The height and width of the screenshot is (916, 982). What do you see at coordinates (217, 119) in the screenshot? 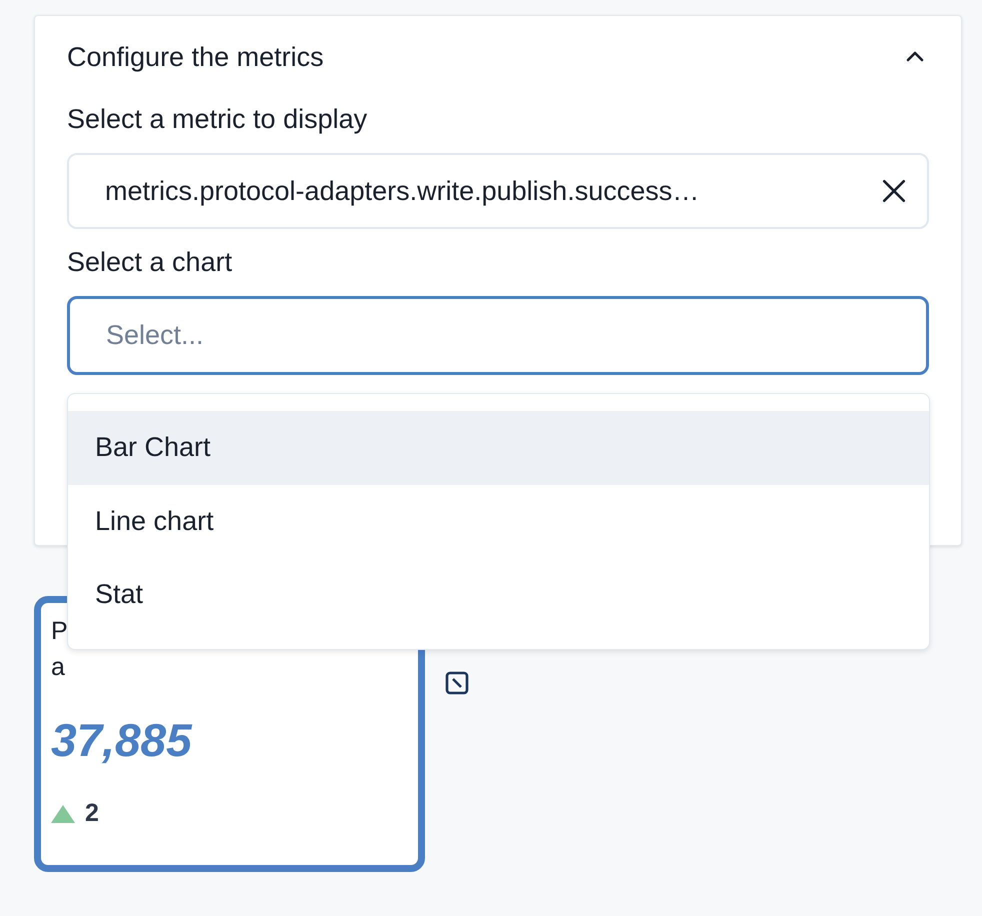
I see `field-label: Select a metric to display` at bounding box center [217, 119].